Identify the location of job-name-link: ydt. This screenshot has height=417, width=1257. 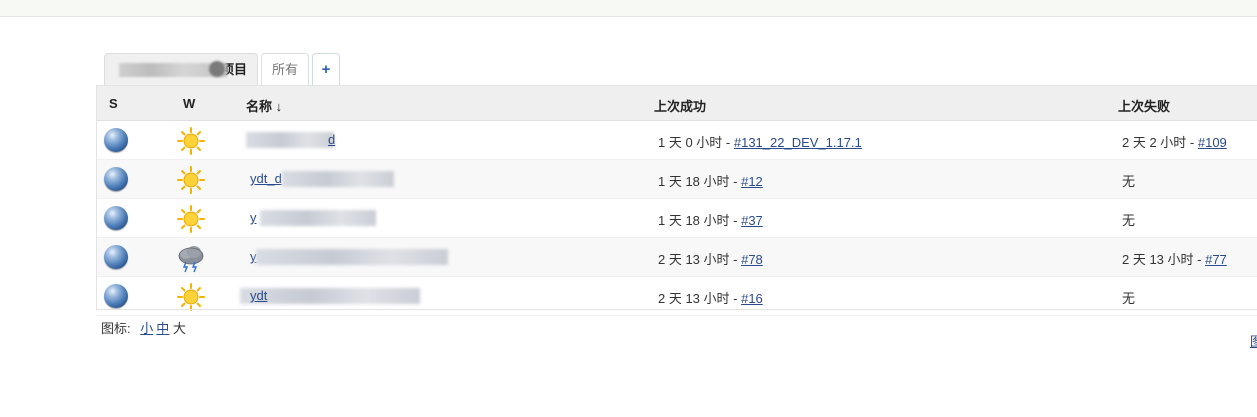
(258, 295).